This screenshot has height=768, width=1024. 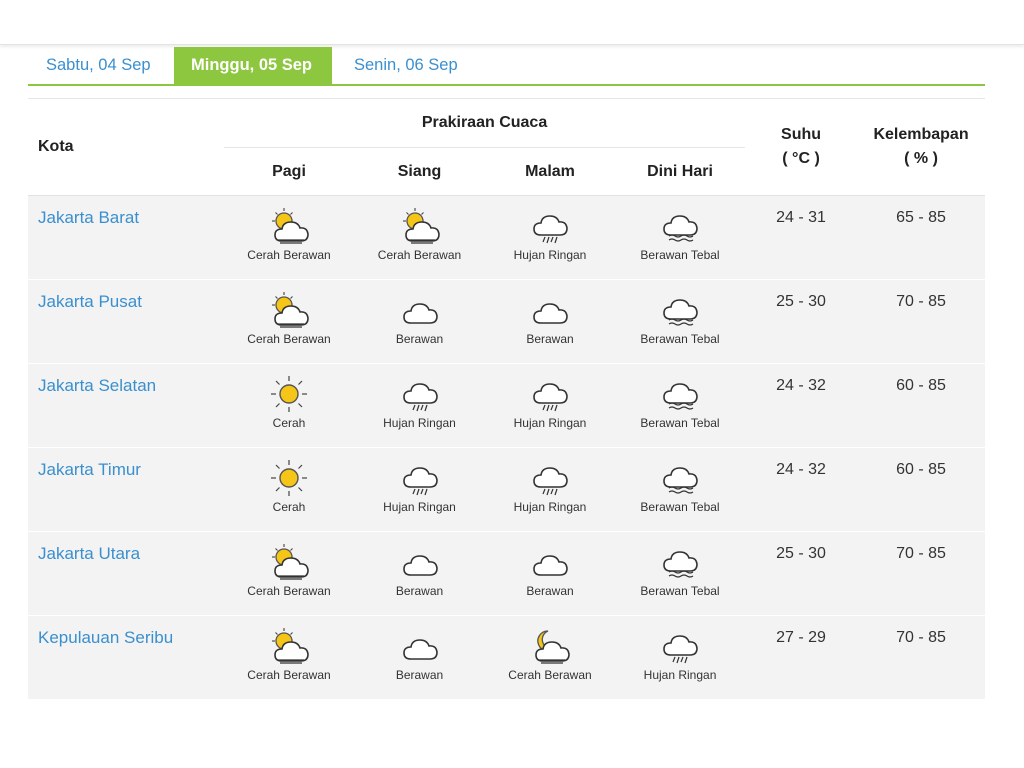 What do you see at coordinates (512, 22) in the screenshot?
I see `top-bar` at bounding box center [512, 22].